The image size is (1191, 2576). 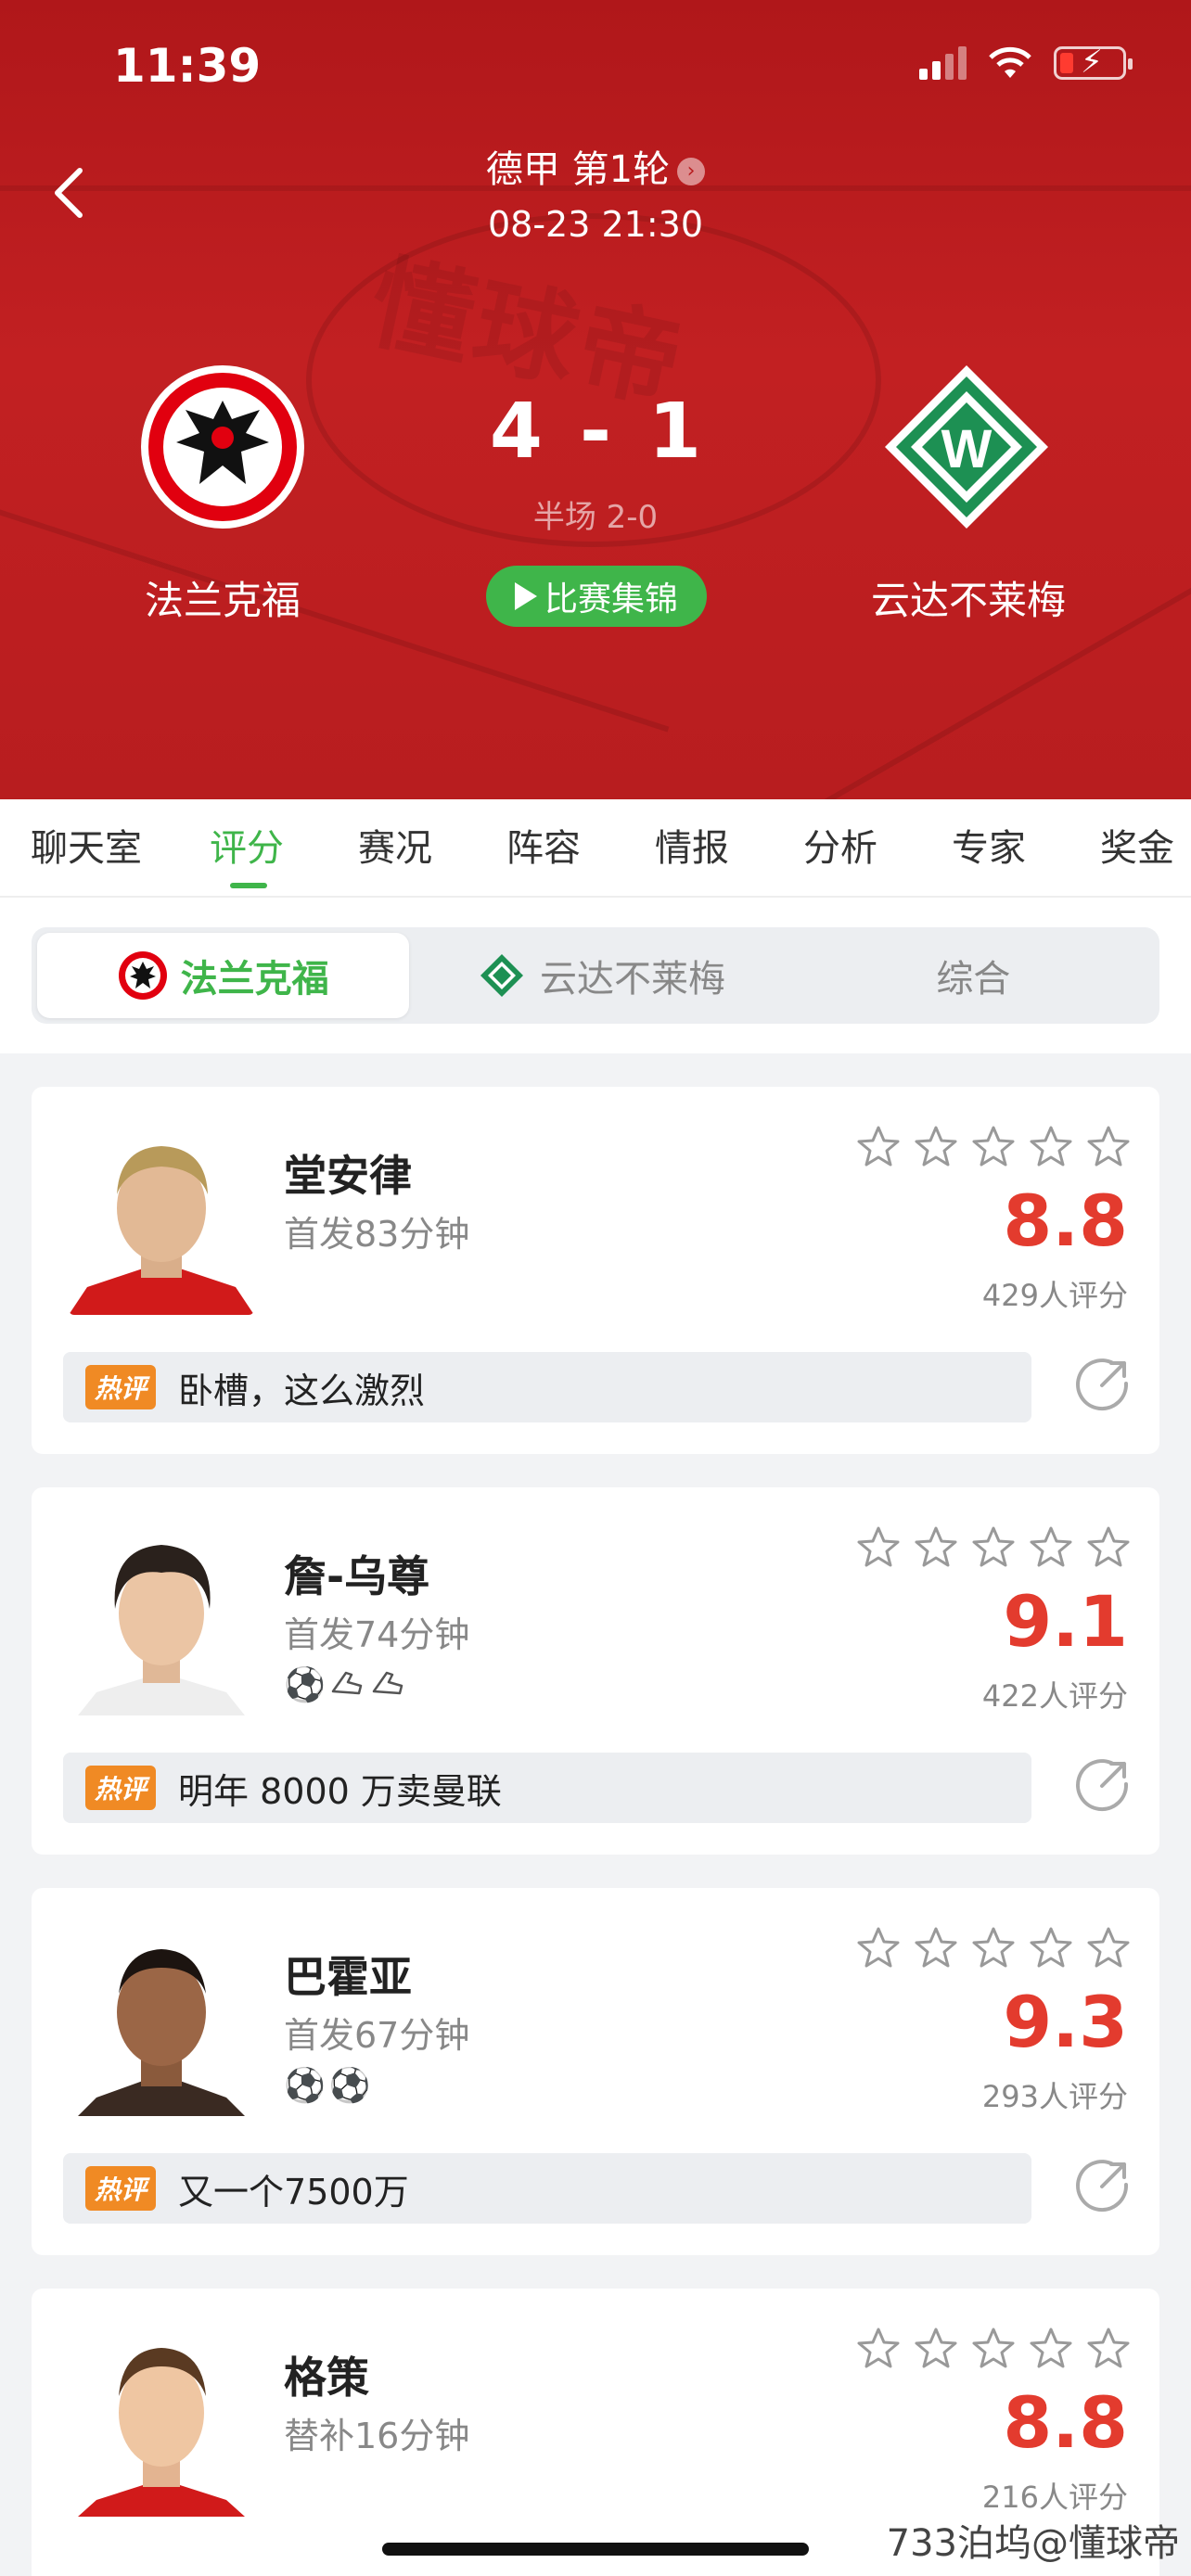 I want to click on player-name: 詹-乌尊, so click(x=357, y=1576).